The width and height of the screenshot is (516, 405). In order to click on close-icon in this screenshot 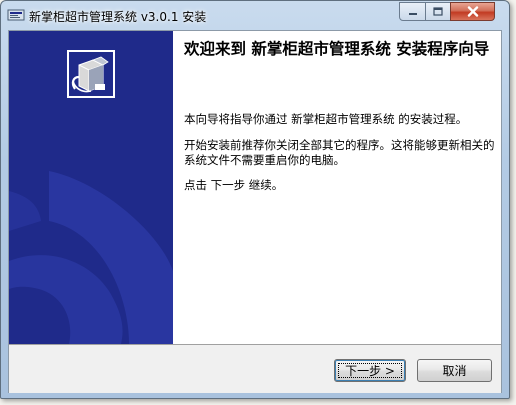, I will do `click(472, 11)`.